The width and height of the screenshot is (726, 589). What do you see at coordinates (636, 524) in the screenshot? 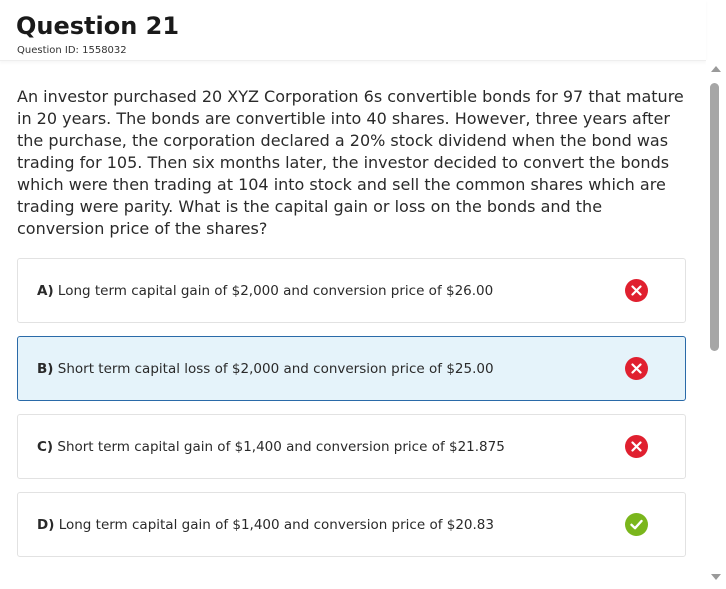
I see `check-circle-icon` at bounding box center [636, 524].